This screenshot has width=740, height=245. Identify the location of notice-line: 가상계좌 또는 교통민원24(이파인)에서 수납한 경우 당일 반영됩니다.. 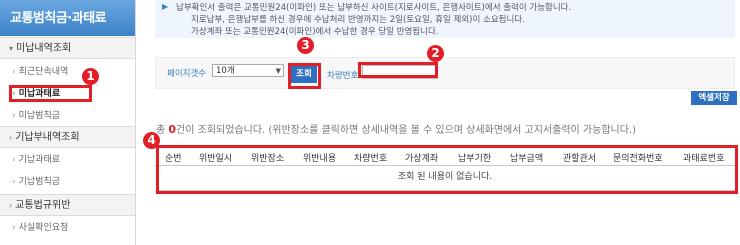
(315, 32).